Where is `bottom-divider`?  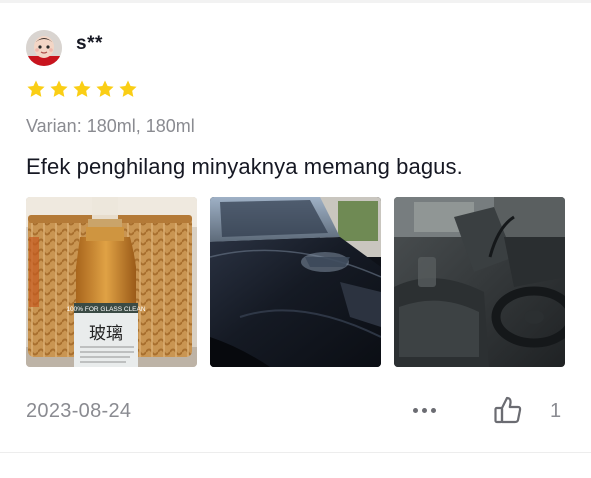 bottom-divider is located at coordinates (295, 452).